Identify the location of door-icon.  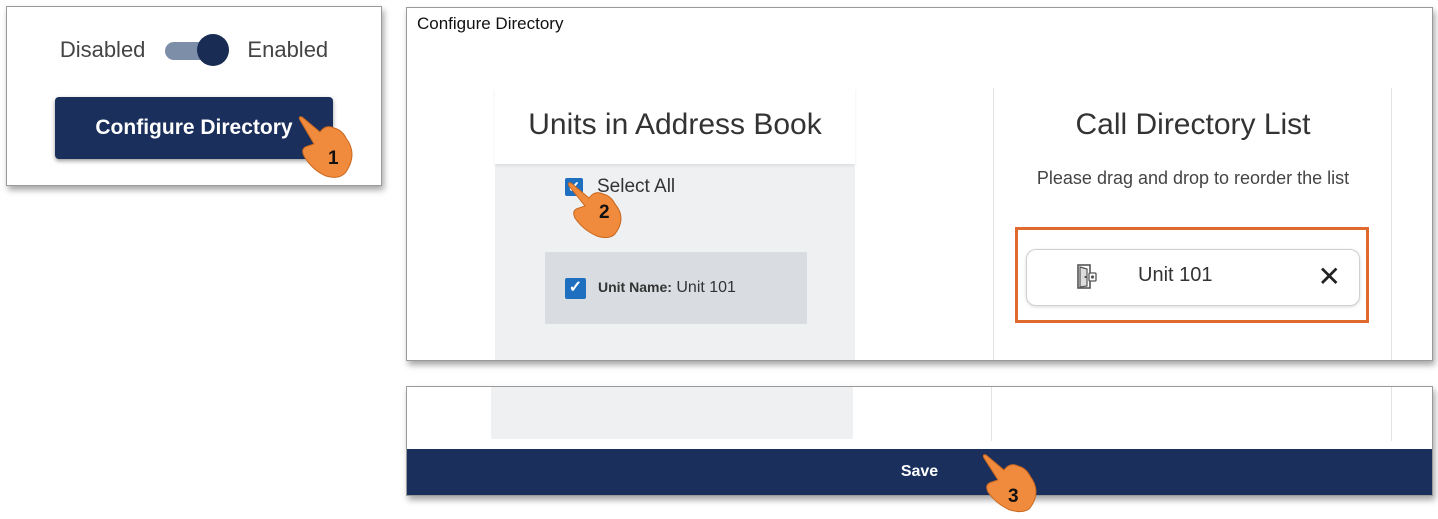
(1087, 276).